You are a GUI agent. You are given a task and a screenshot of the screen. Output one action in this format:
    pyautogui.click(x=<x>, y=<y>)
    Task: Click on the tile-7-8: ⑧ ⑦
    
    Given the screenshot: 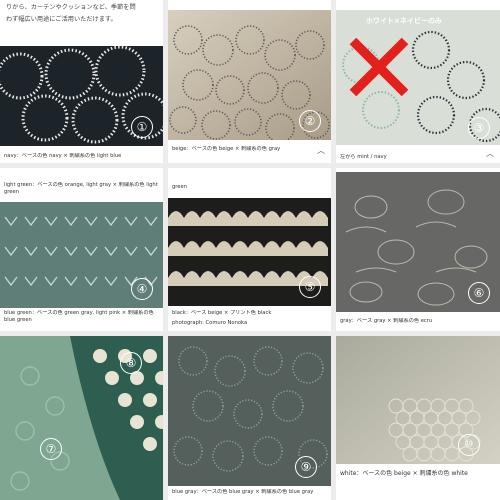 What is the action you would take?
    pyautogui.click(x=81, y=418)
    